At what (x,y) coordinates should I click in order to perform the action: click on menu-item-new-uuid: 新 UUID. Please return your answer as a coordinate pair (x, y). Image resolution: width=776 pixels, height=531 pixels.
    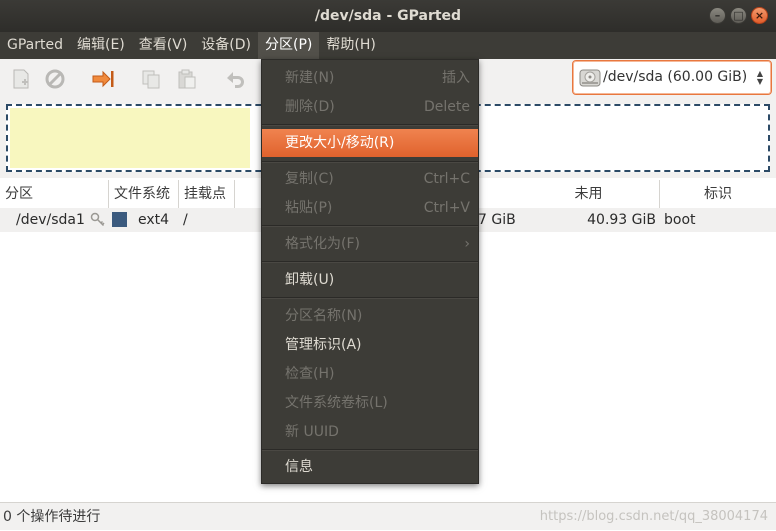
    Looking at the image, I should click on (370, 432).